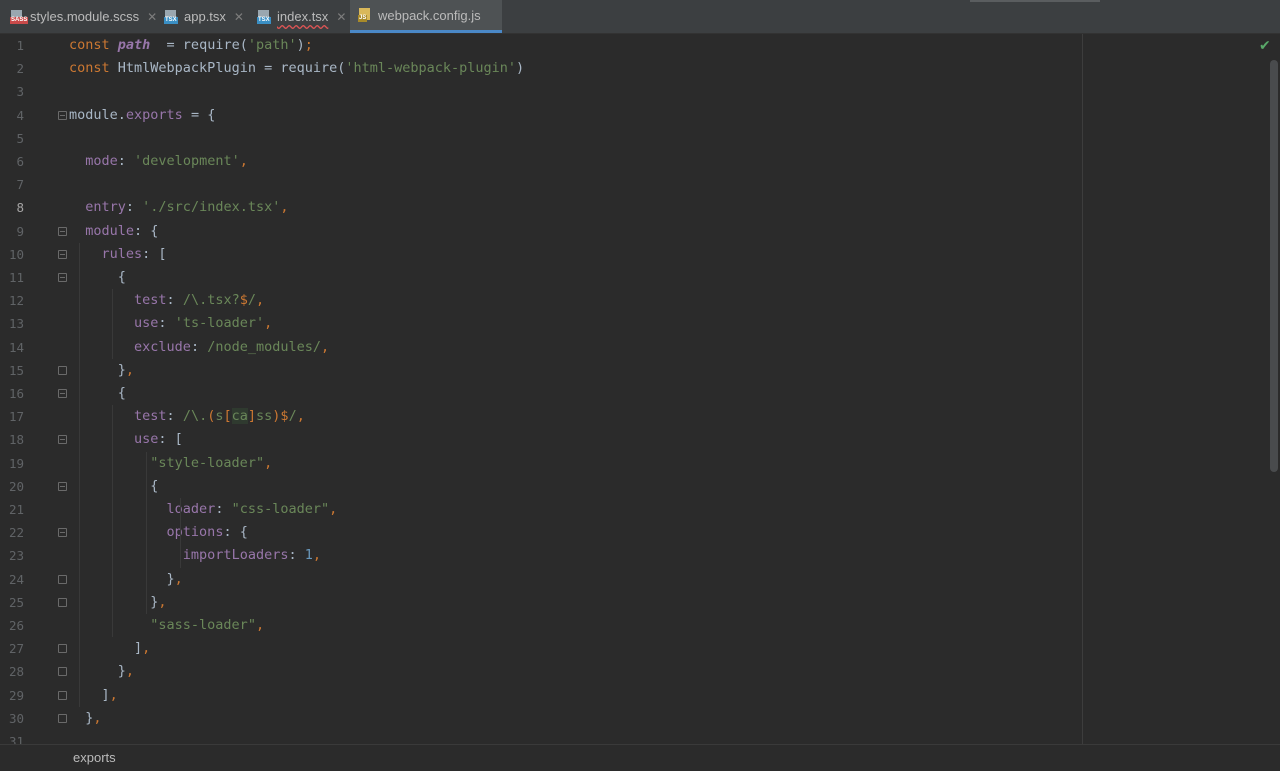  What do you see at coordinates (154, 114) in the screenshot?
I see `code-token: exports` at bounding box center [154, 114].